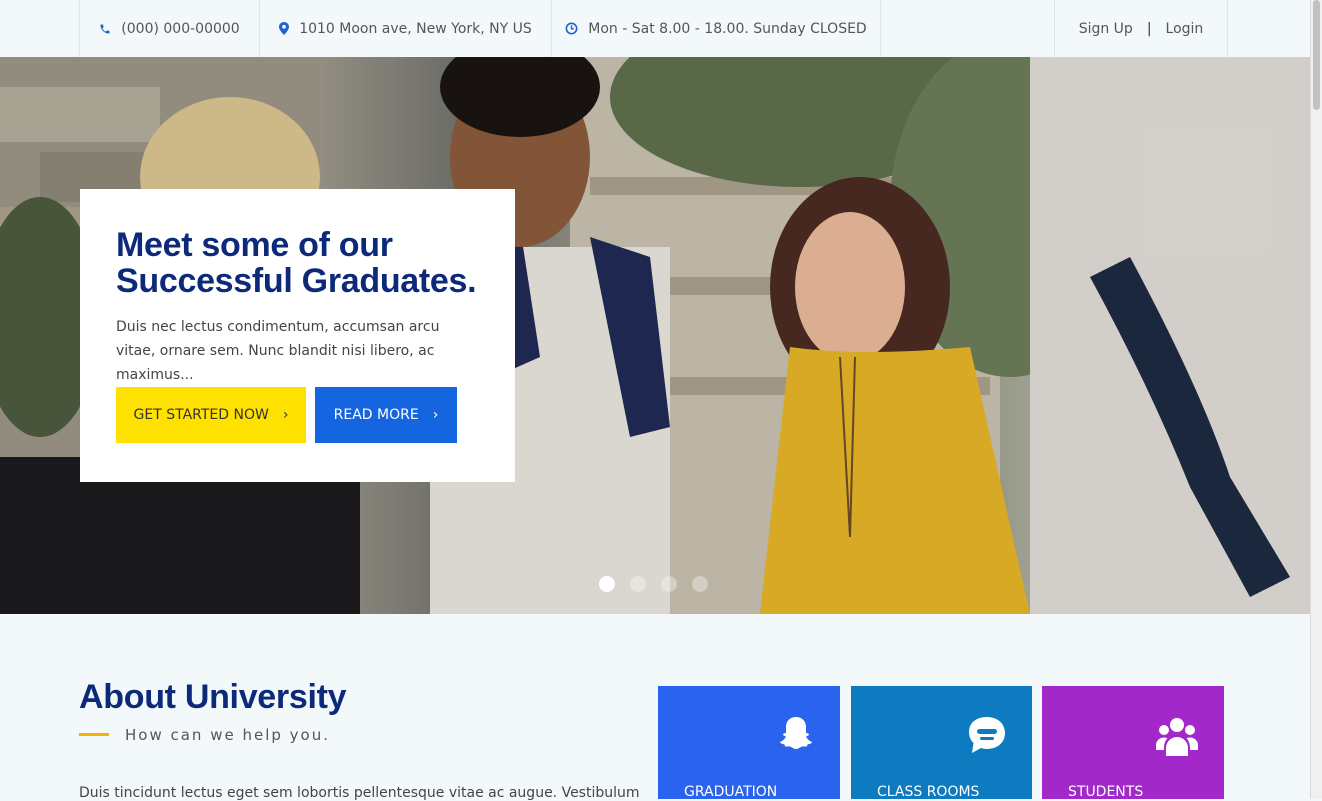 Image resolution: width=1322 pixels, height=801 pixels. I want to click on address-text: 1010 Moon ave, New York, NY US, so click(415, 28).